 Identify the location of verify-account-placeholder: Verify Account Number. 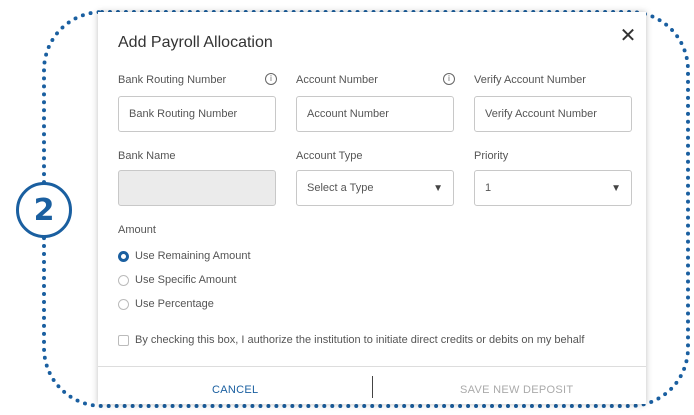
(541, 114).